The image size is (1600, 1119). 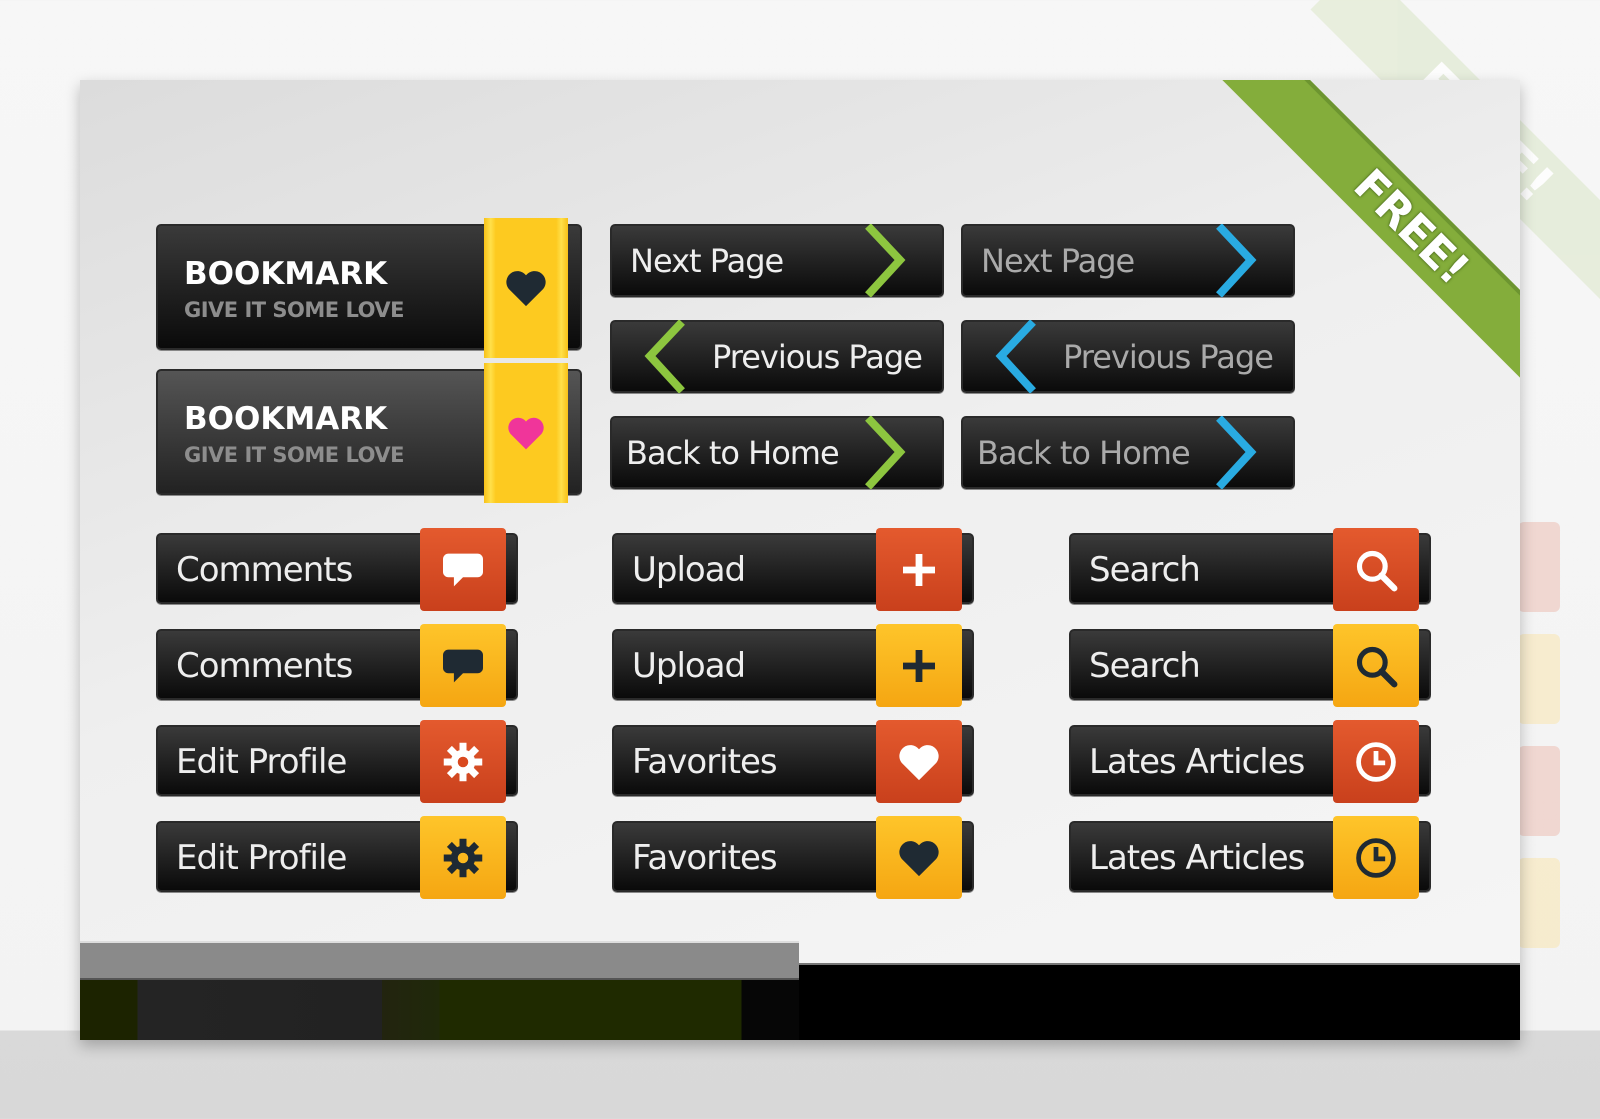 What do you see at coordinates (439, 960) in the screenshot?
I see `grey-bar` at bounding box center [439, 960].